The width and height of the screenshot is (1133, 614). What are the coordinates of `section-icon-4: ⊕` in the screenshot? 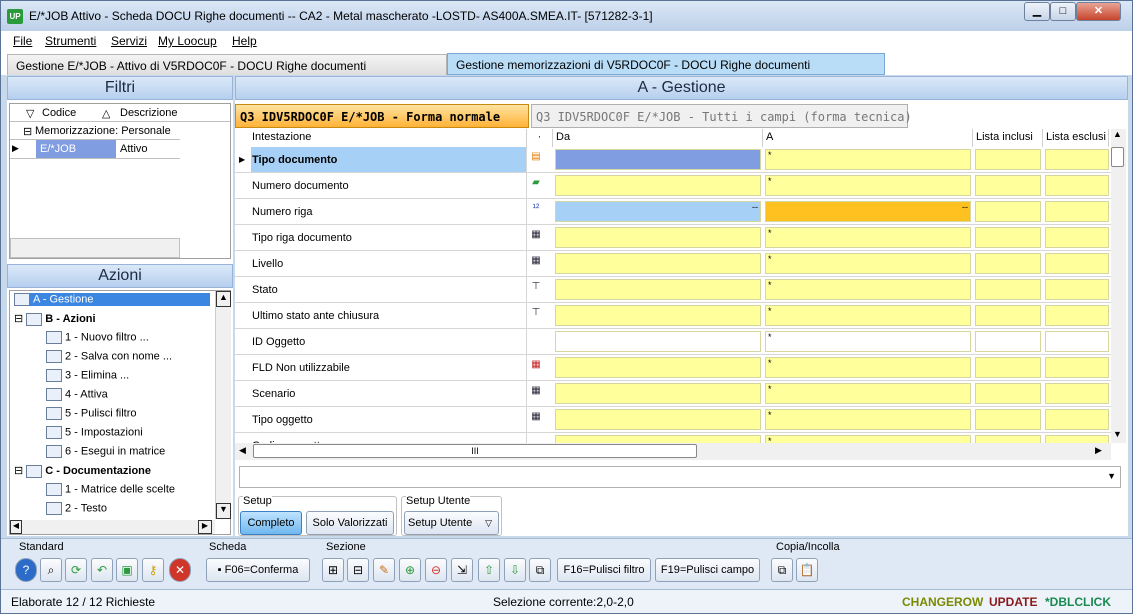 It's located at (410, 570).